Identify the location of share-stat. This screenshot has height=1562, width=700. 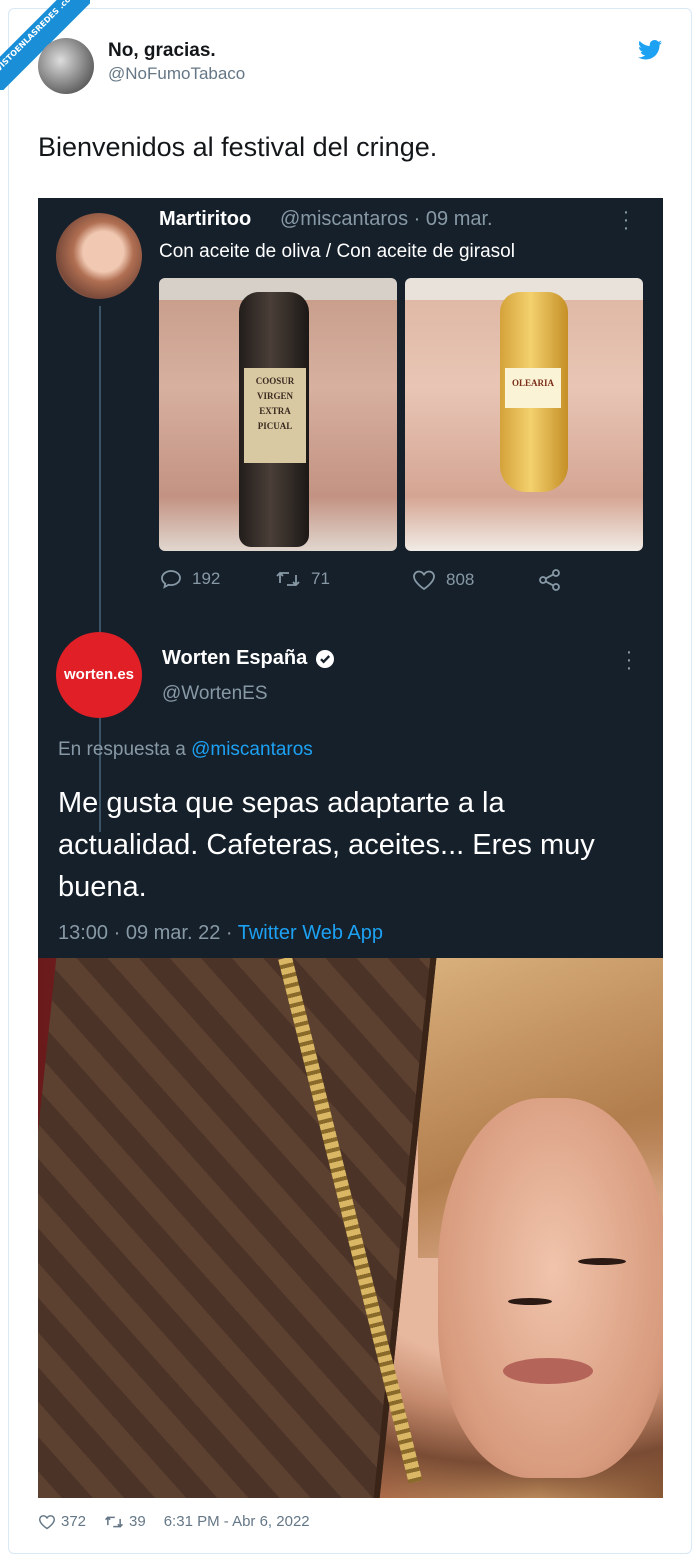
(555, 580).